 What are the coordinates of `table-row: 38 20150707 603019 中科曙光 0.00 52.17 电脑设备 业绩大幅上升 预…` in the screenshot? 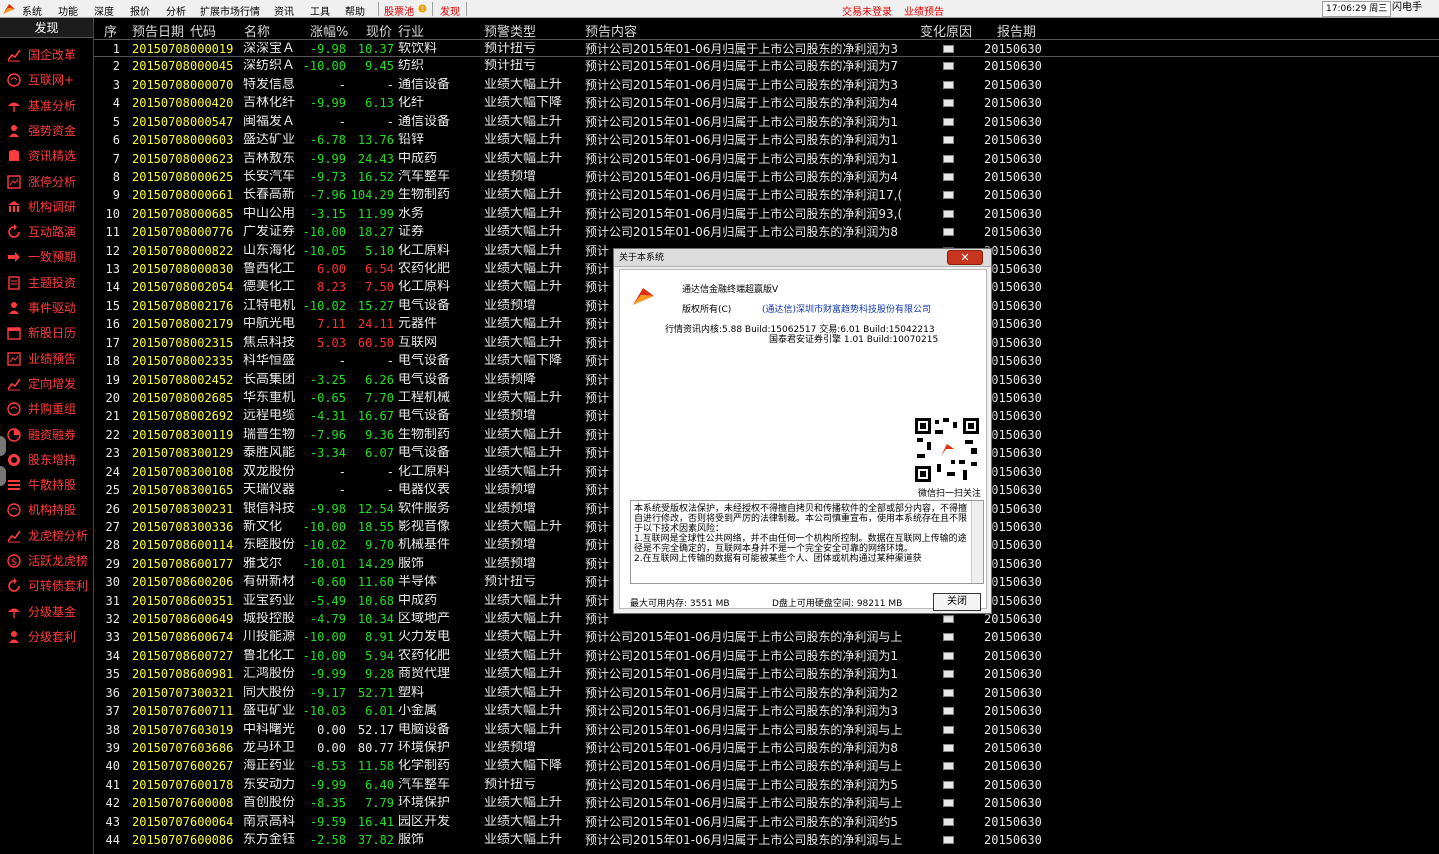 It's located at (766, 730).